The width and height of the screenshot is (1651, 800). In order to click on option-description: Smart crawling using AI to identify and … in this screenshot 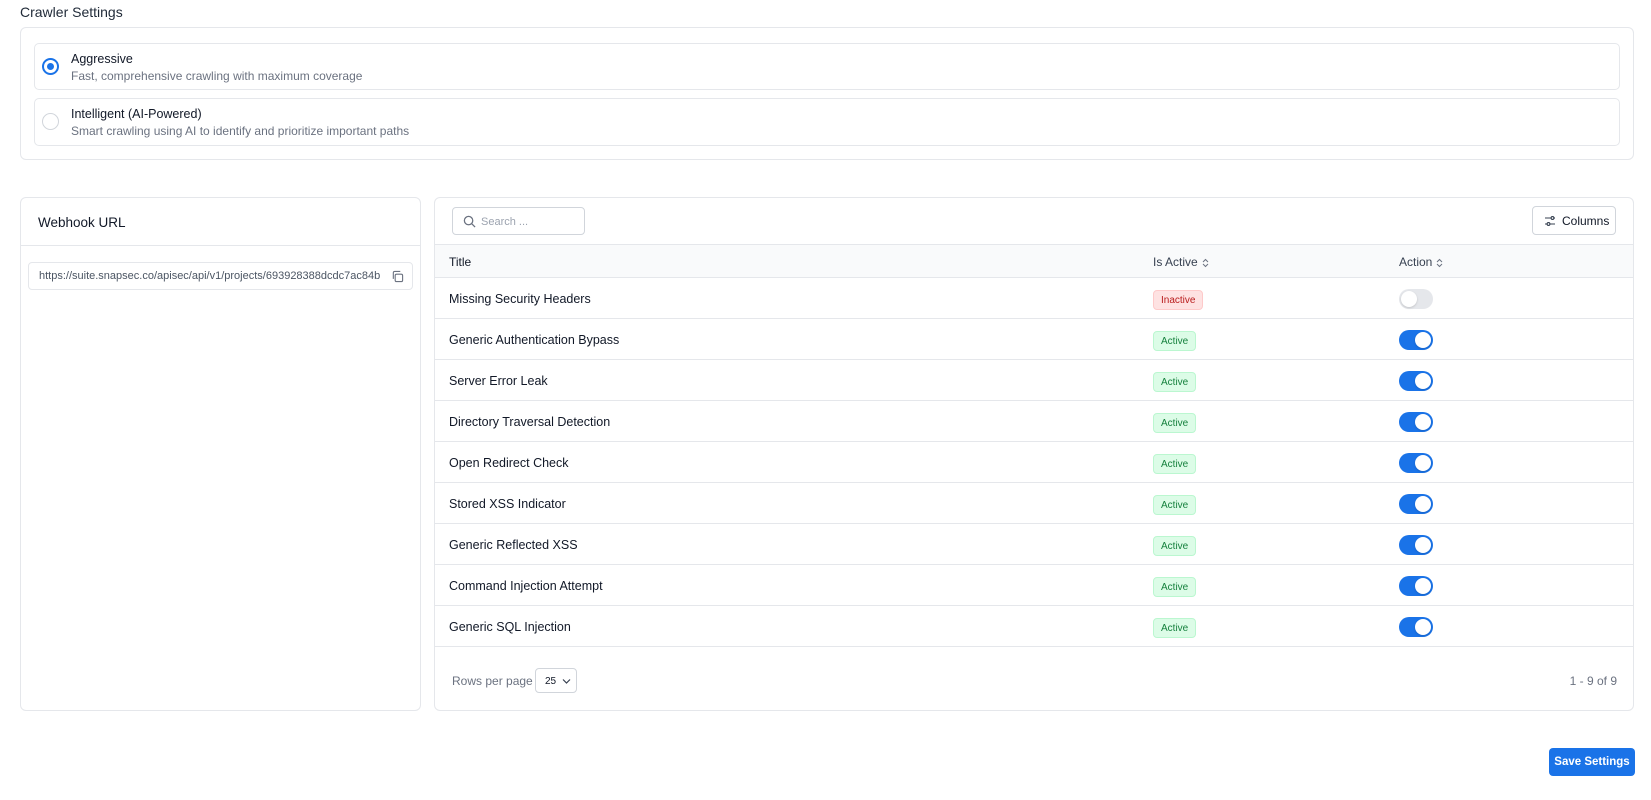, I will do `click(240, 131)`.